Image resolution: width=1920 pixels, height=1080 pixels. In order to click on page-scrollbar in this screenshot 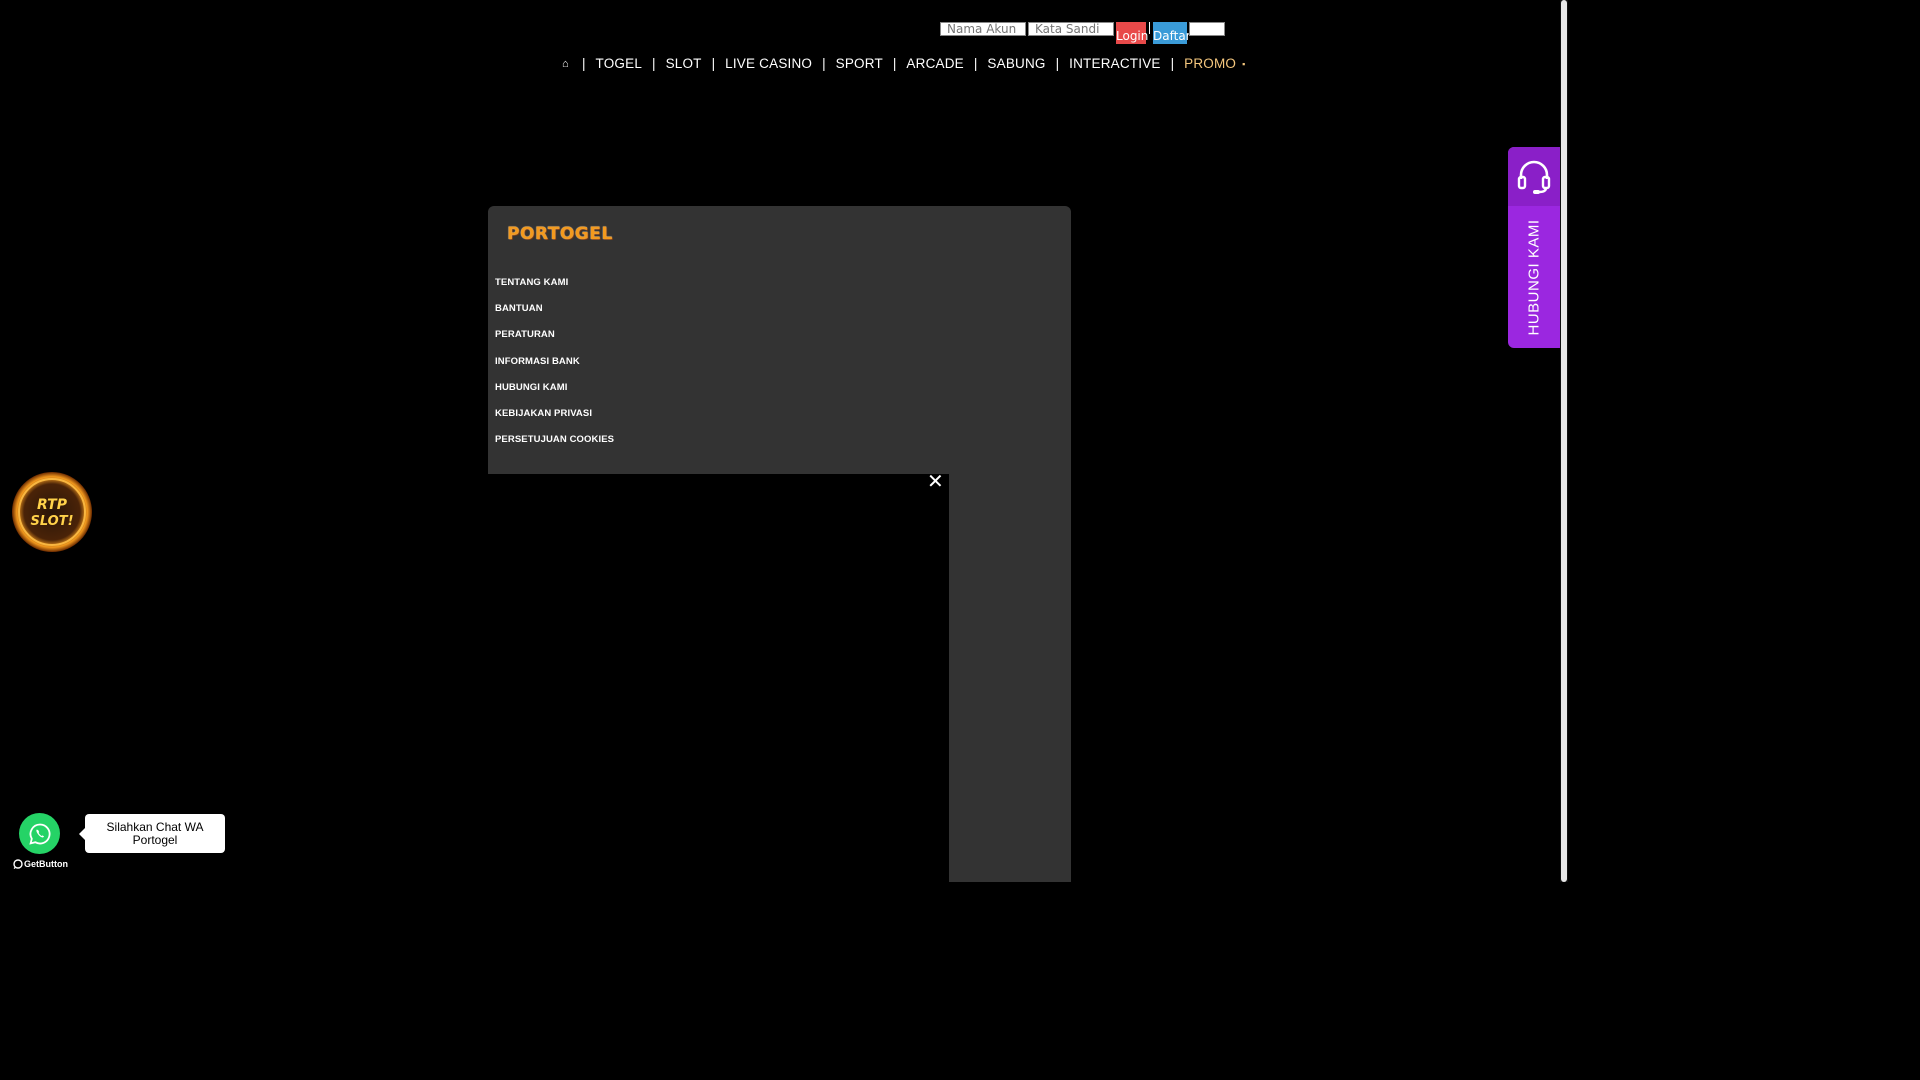, I will do `click(1564, 441)`.